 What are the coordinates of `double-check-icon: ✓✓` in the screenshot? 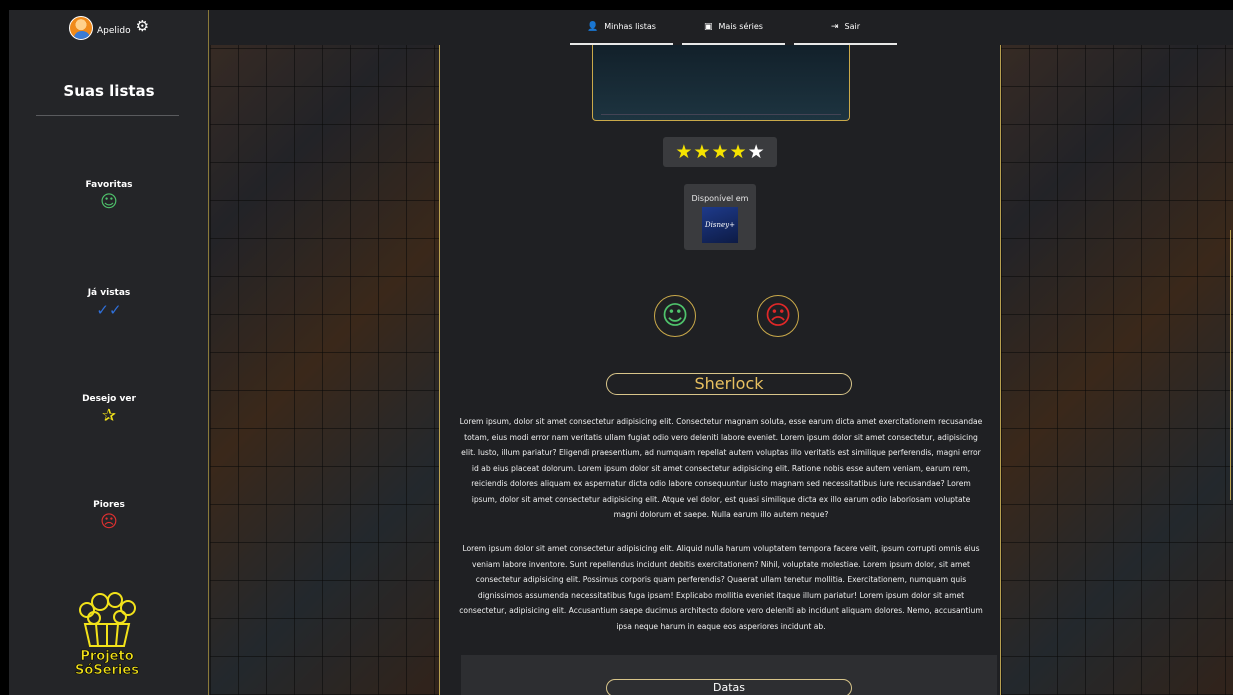 It's located at (109, 310).